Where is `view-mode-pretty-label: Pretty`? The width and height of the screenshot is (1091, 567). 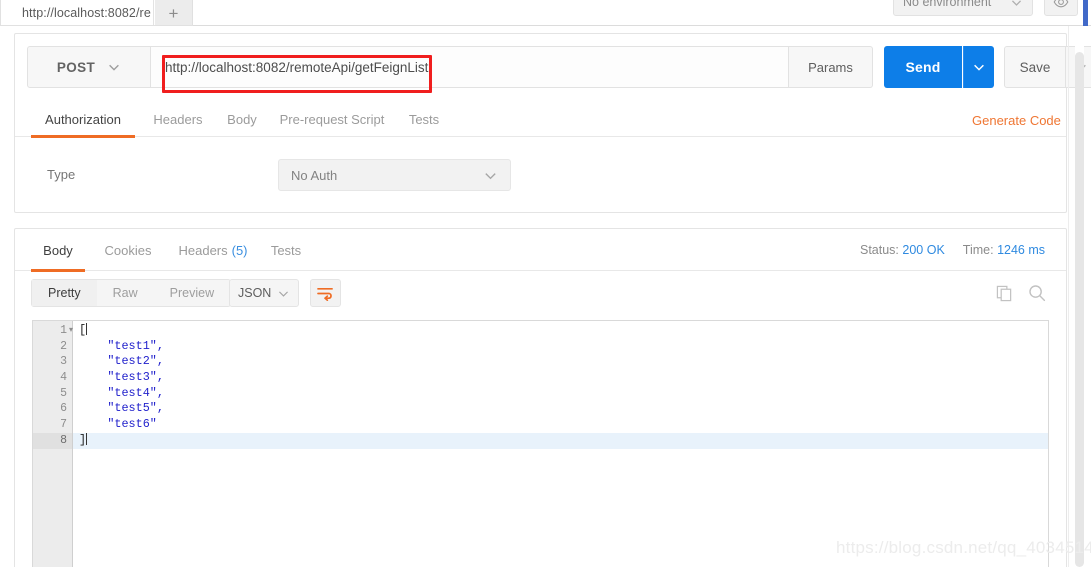 view-mode-pretty-label: Pretty is located at coordinates (64, 293).